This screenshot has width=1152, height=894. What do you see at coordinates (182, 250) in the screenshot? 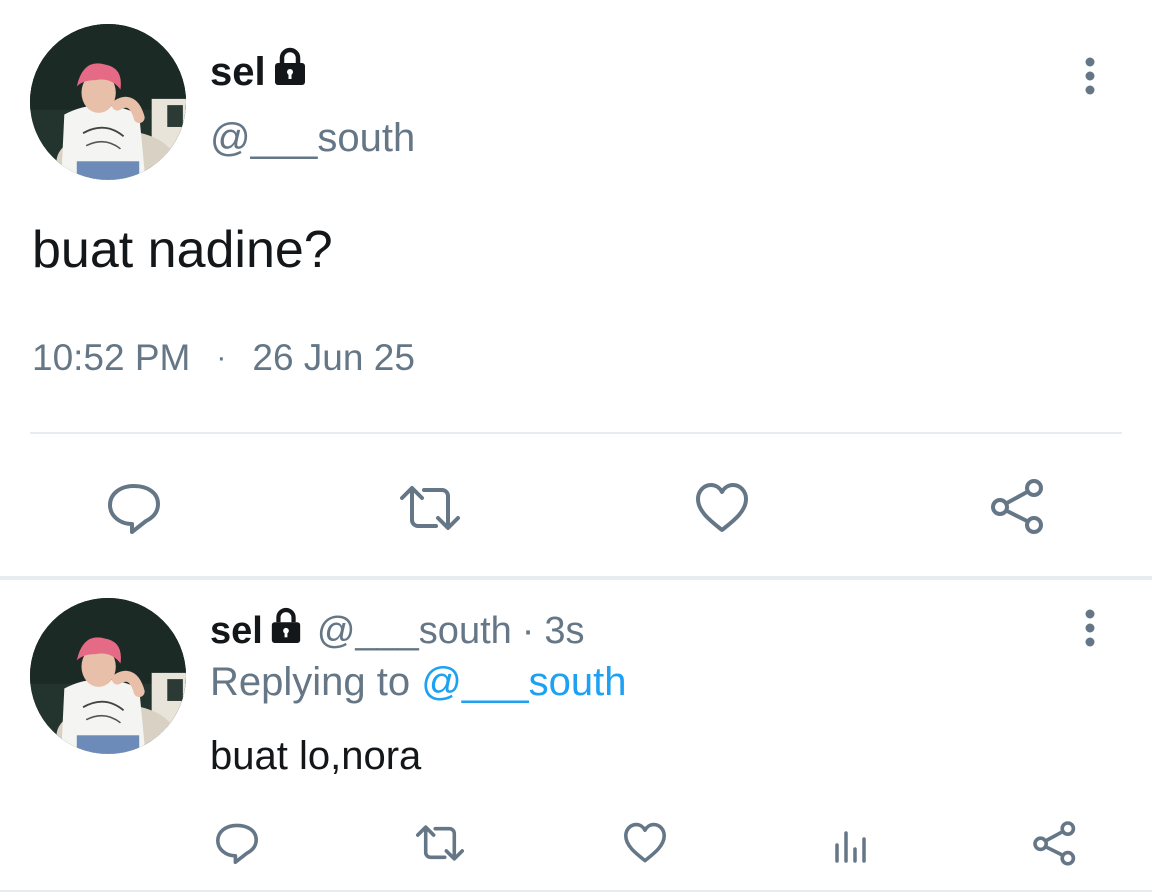
I see `tweet-text: buat nadine?` at bounding box center [182, 250].